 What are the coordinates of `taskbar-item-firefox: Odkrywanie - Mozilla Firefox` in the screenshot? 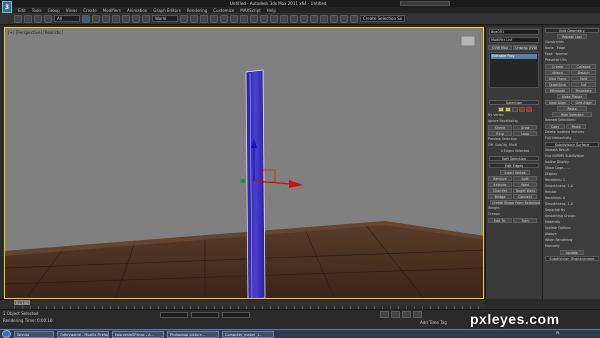 It's located at (83, 334).